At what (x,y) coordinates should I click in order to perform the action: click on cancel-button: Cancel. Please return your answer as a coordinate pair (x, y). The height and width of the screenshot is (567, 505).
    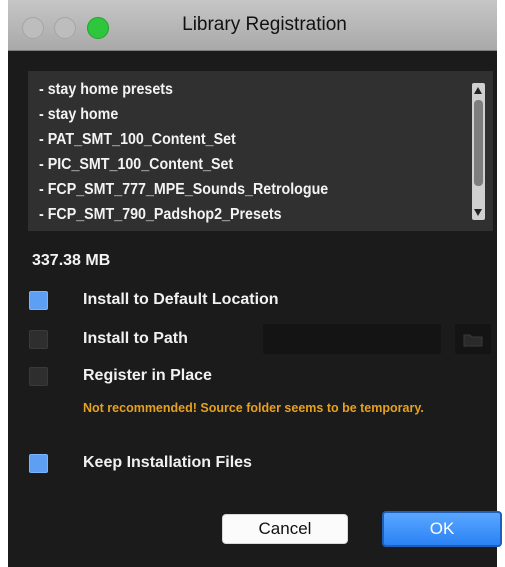
    Looking at the image, I should click on (285, 529).